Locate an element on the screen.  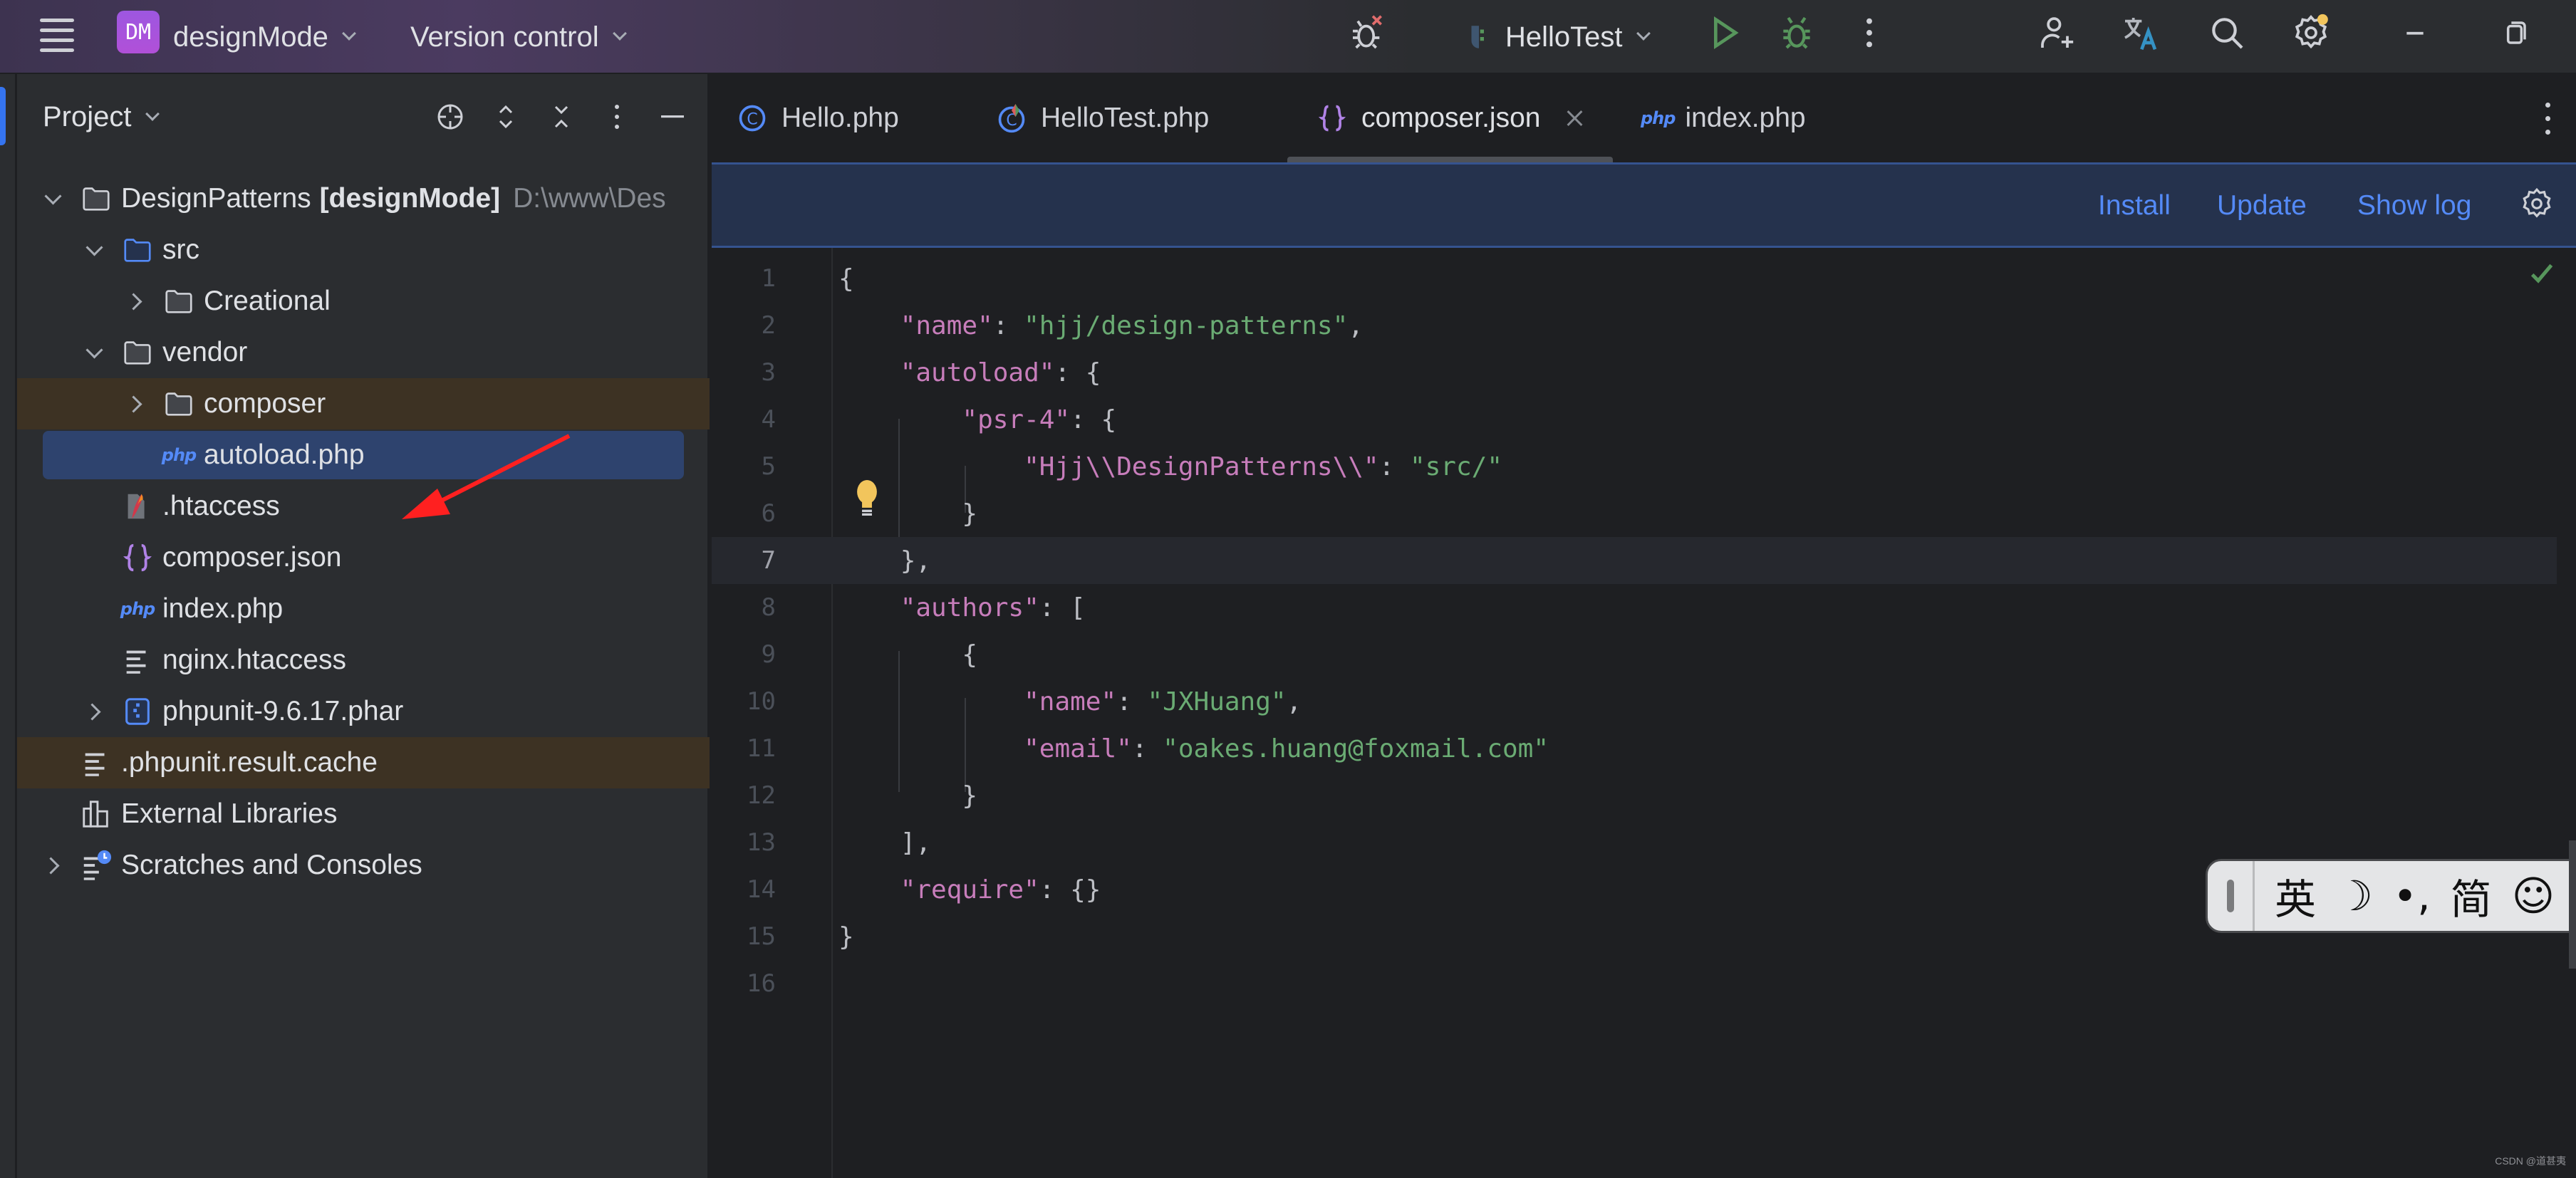
ime-language-toggle: 英 is located at coordinates (2295, 896).